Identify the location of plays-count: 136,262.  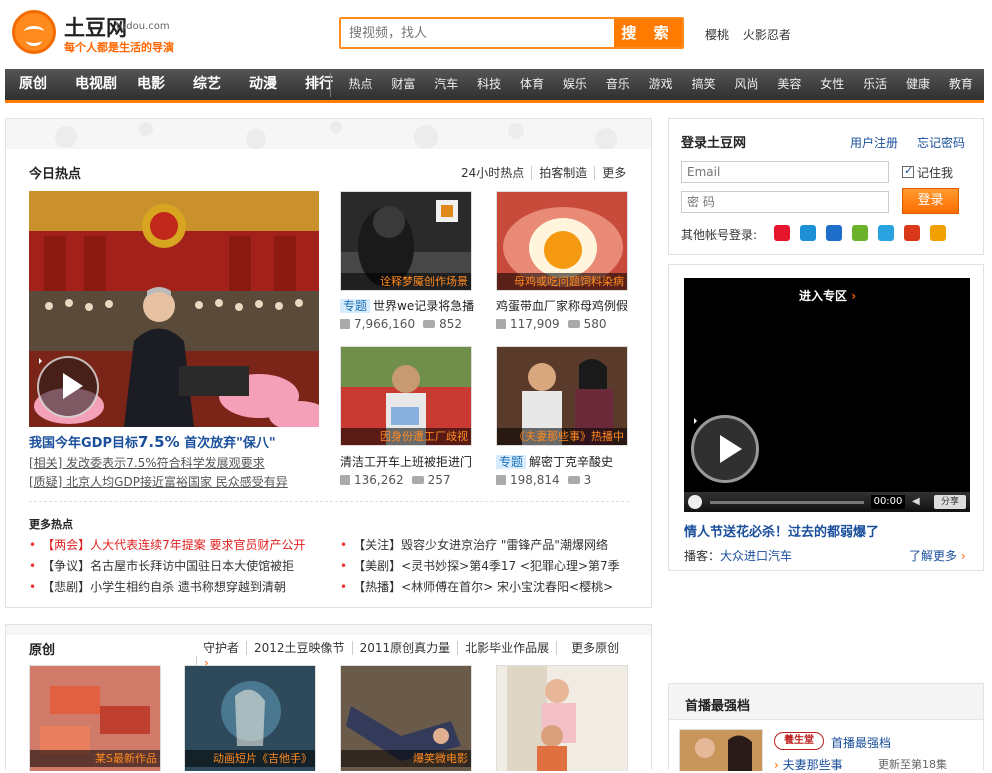
(379, 480).